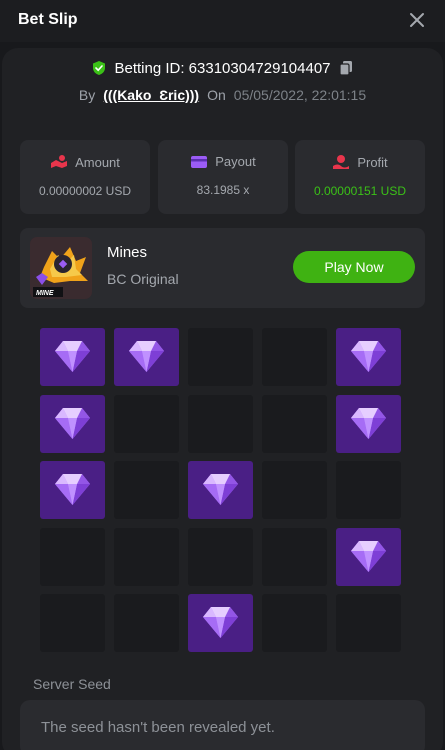 The width and height of the screenshot is (445, 750). I want to click on profit-value: 0.00000151 USD, so click(360, 191).